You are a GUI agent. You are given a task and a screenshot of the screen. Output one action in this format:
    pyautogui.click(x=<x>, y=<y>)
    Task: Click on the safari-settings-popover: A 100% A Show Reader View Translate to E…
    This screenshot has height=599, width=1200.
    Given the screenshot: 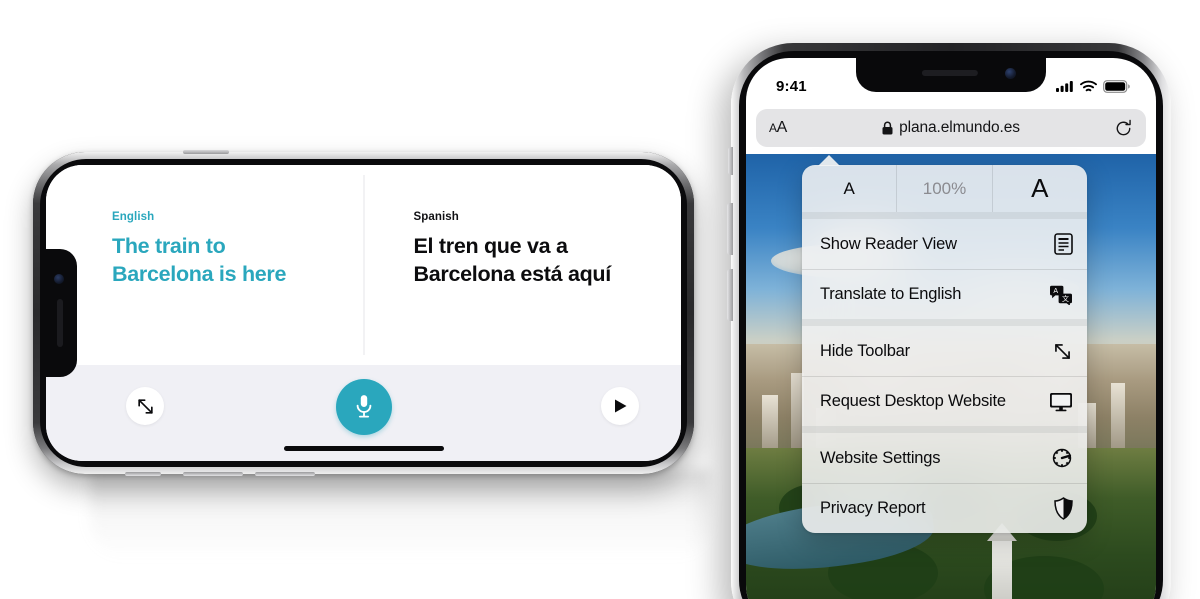 What is the action you would take?
    pyautogui.click(x=944, y=349)
    